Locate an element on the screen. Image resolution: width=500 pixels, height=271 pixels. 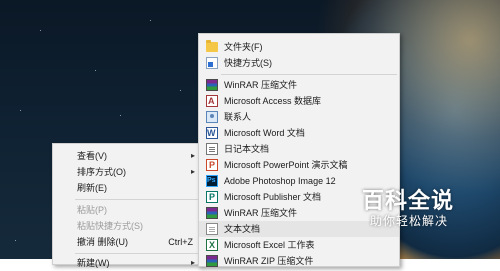
menu-item-shortcut: Ctrl+Z is located at coordinates (180, 242).